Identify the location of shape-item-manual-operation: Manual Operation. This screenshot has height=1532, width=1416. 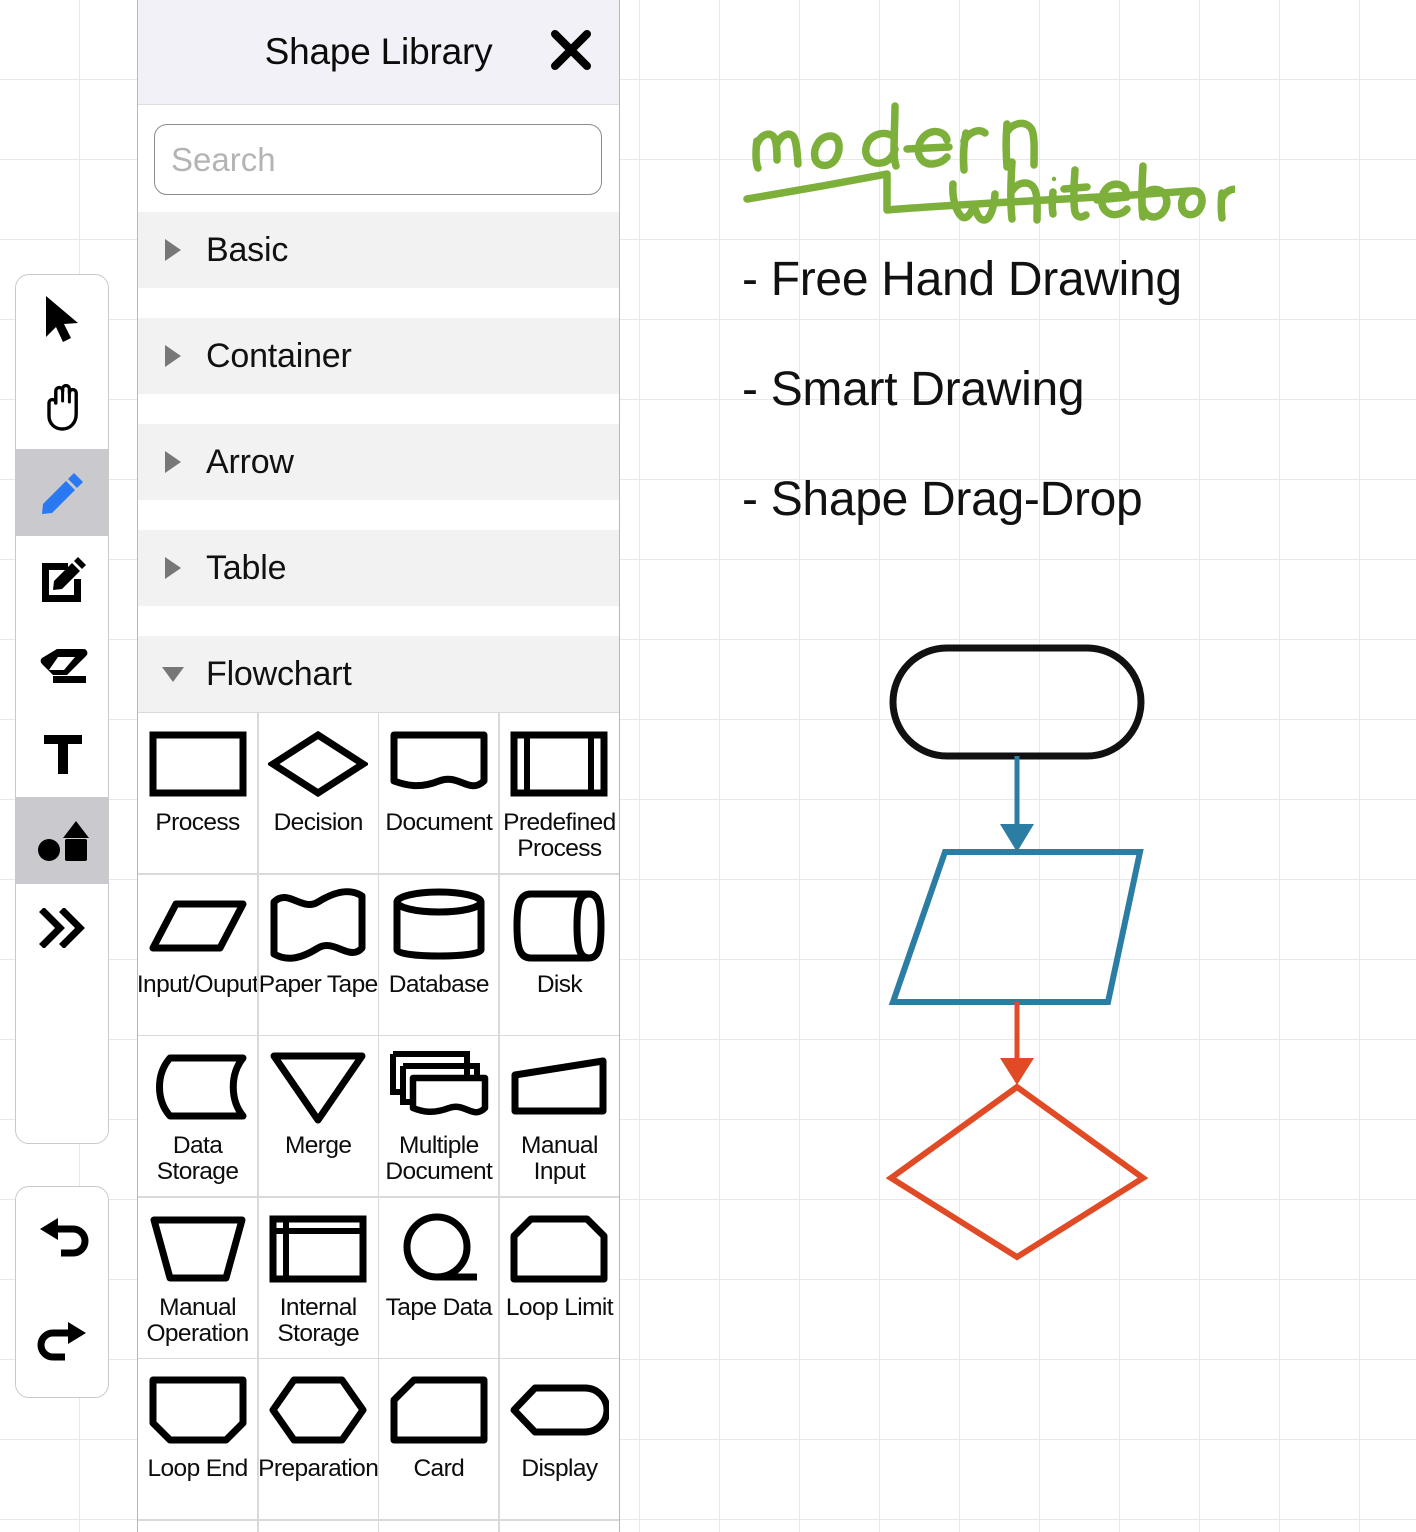
(198, 1277).